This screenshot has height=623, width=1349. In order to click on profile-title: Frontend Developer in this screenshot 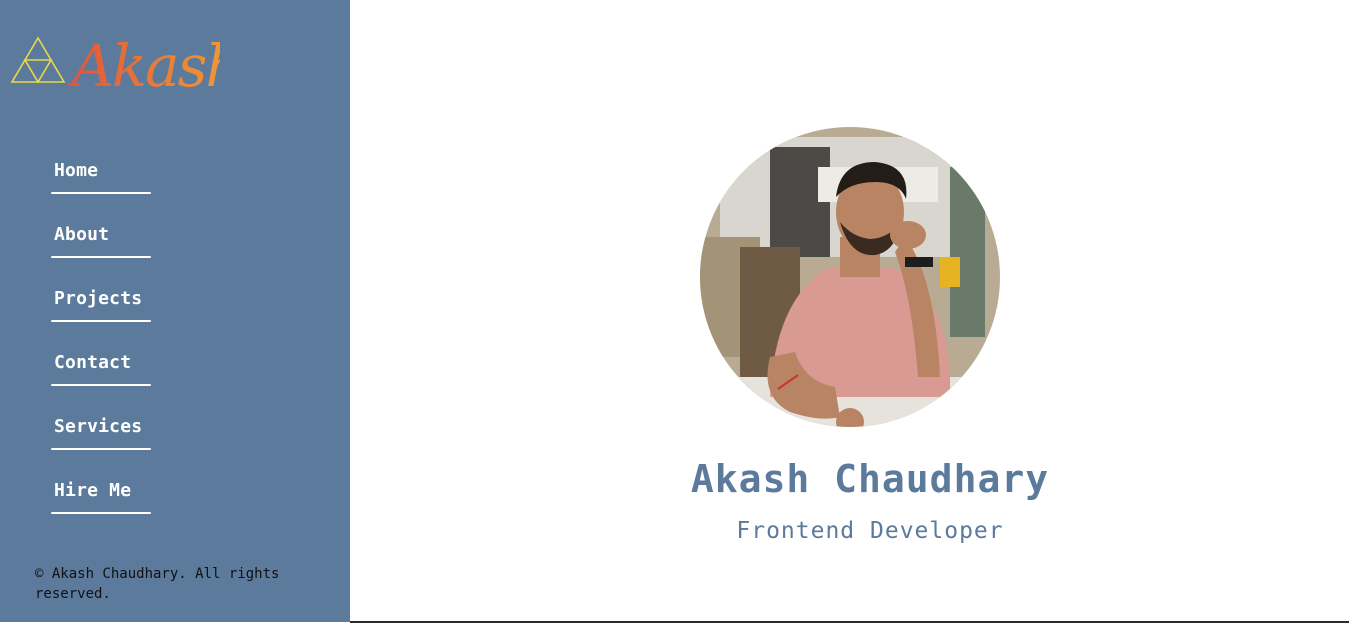, I will do `click(870, 531)`.